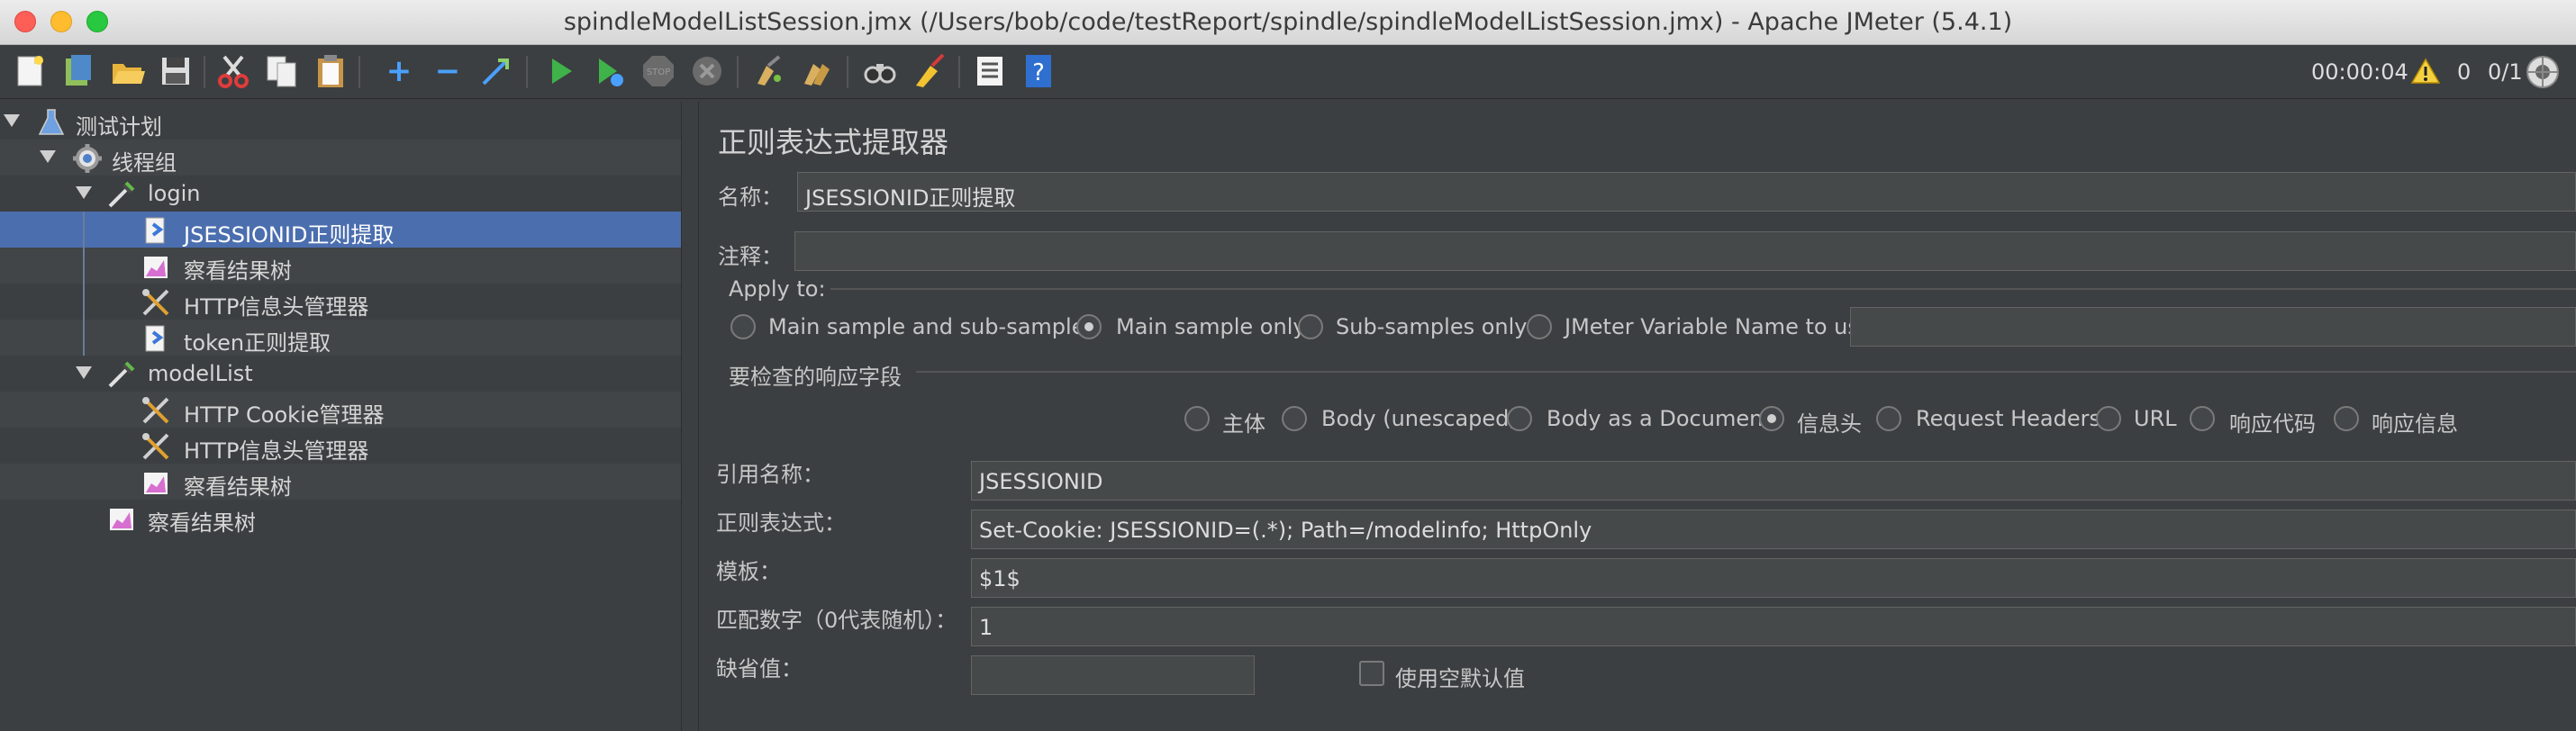 Image resolution: width=2576 pixels, height=731 pixels. I want to click on tree-guide-line, so click(84, 284).